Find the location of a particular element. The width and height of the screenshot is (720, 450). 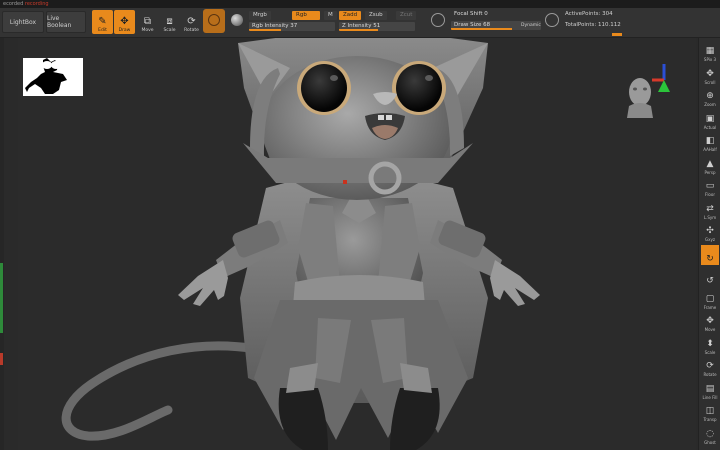

right-eye is located at coordinates (419, 88).